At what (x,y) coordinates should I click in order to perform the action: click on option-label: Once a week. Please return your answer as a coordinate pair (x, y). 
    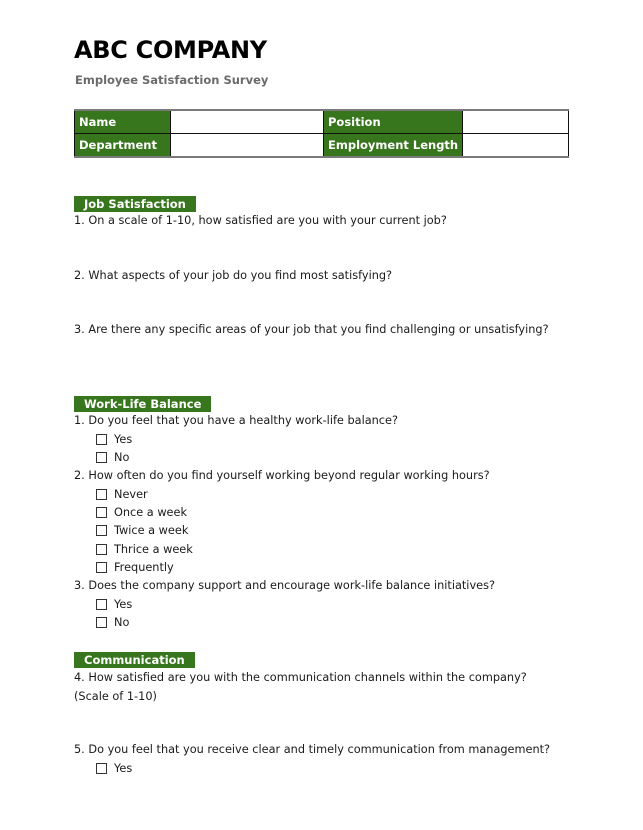
    Looking at the image, I should click on (150, 512).